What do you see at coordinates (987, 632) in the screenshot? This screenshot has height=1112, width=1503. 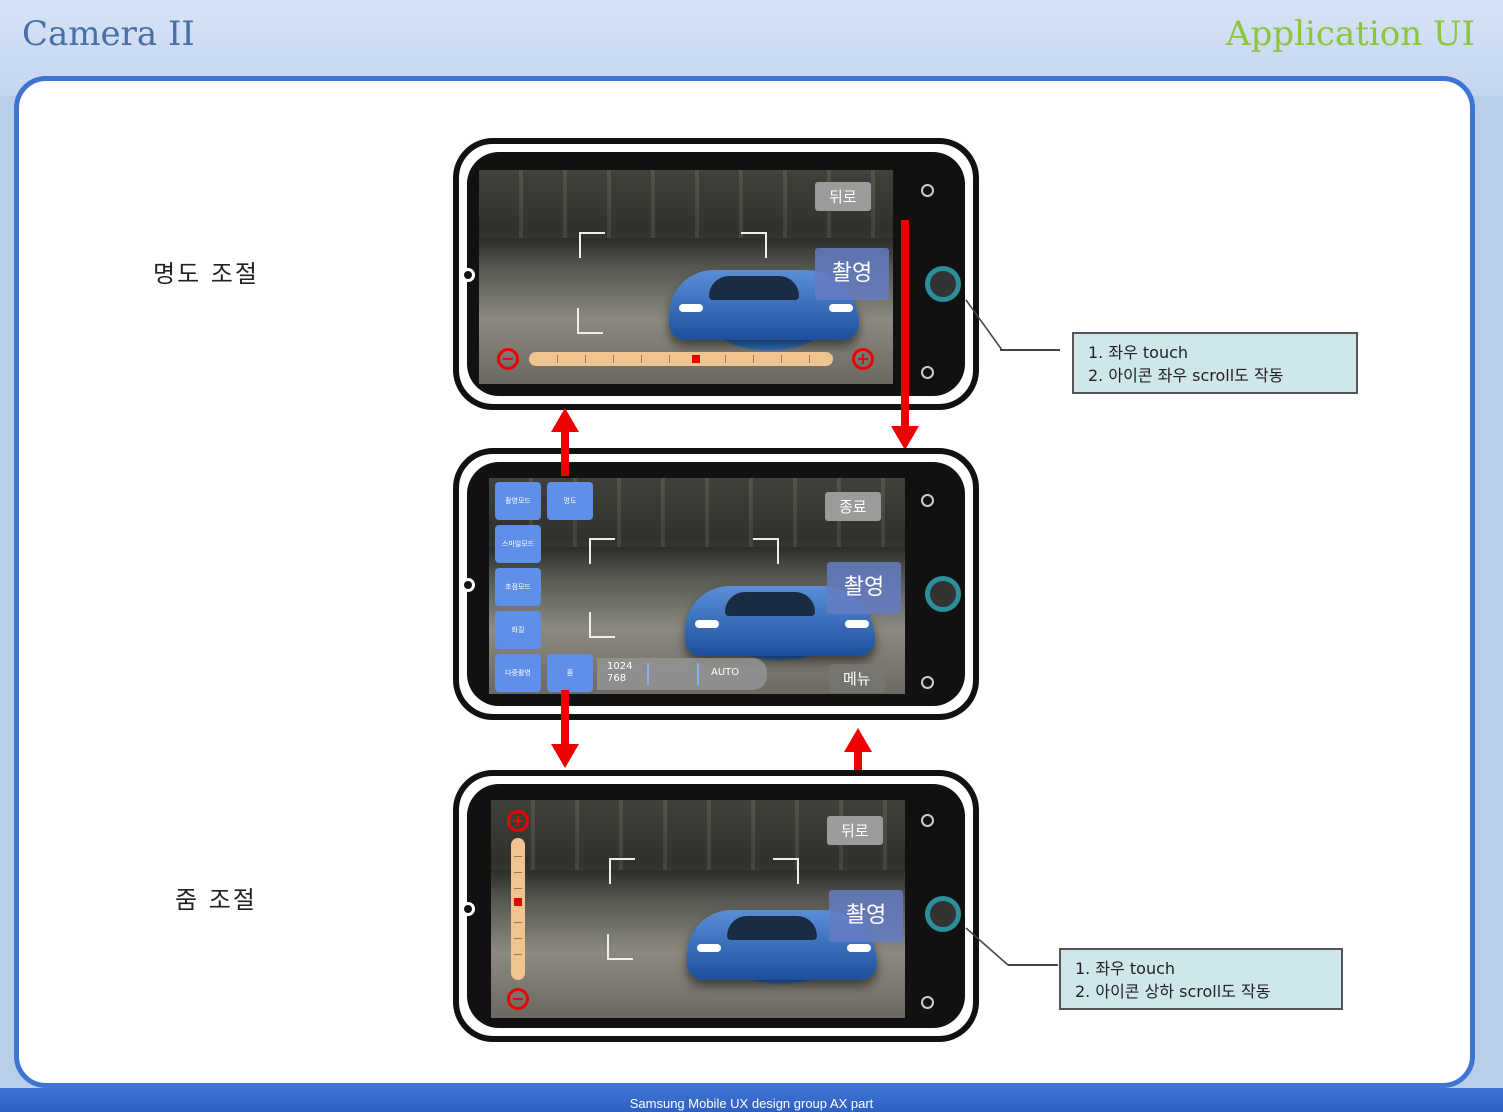 I see `leader-lines` at bounding box center [987, 632].